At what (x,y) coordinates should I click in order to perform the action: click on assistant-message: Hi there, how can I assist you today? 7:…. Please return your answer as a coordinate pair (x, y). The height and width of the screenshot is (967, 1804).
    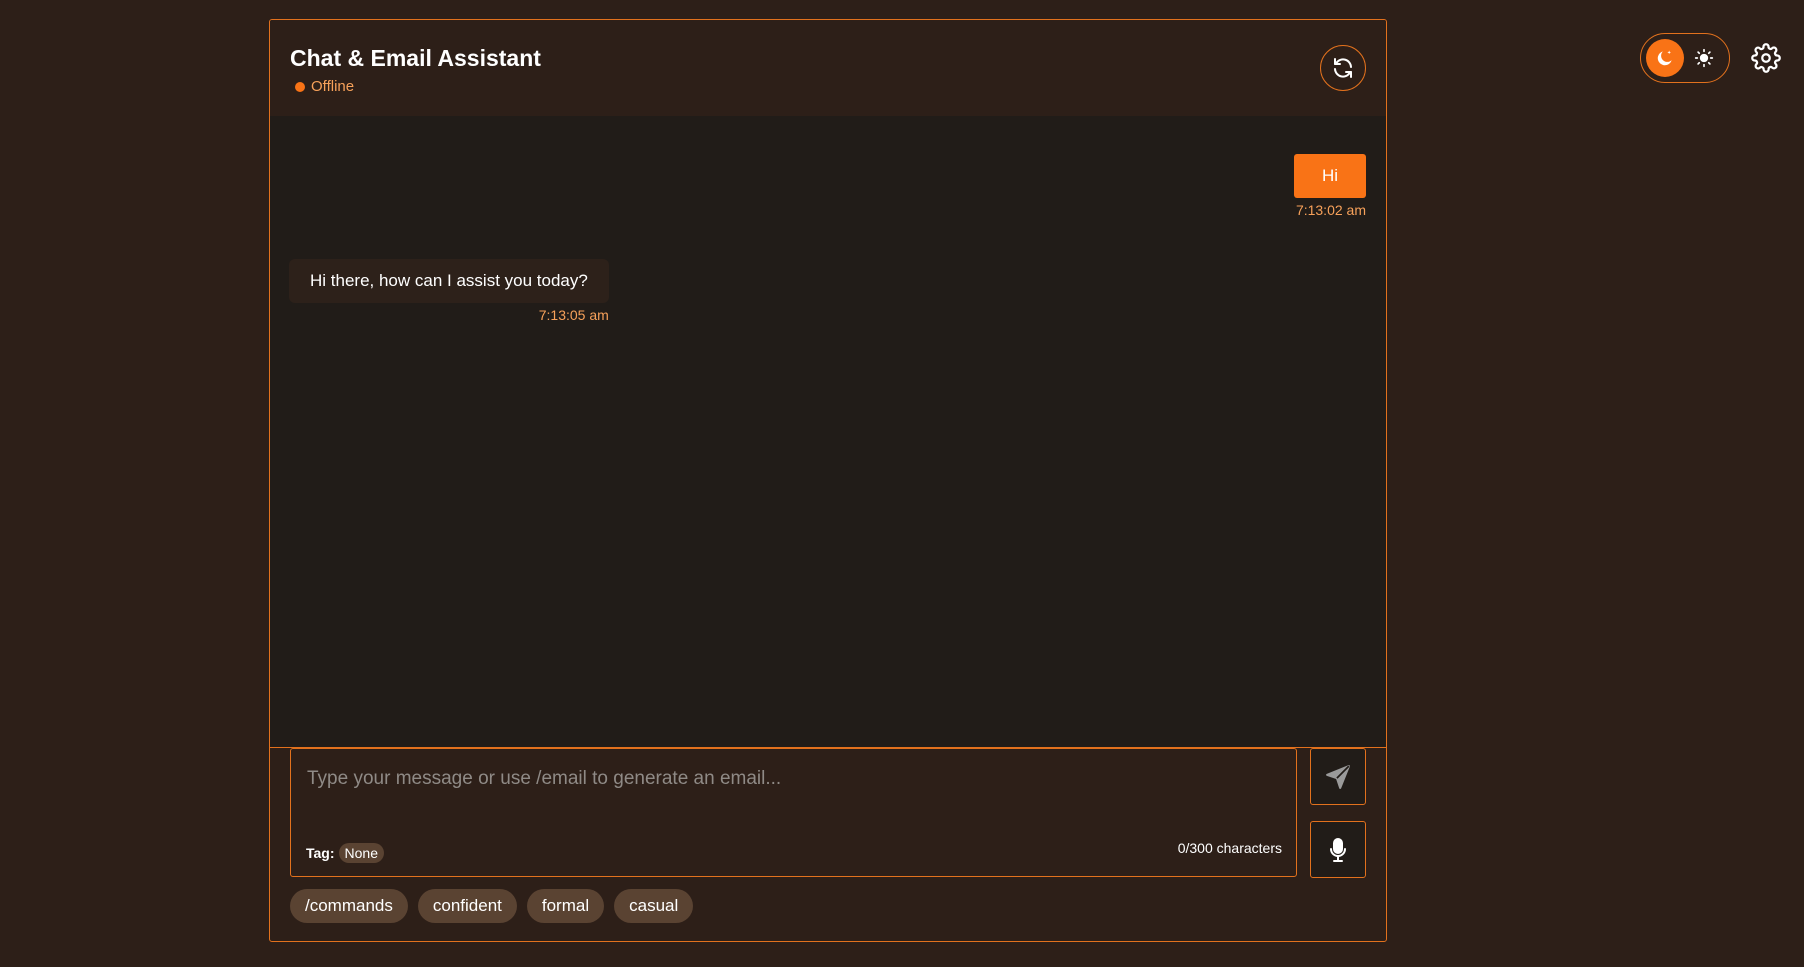
    Looking at the image, I should click on (449, 291).